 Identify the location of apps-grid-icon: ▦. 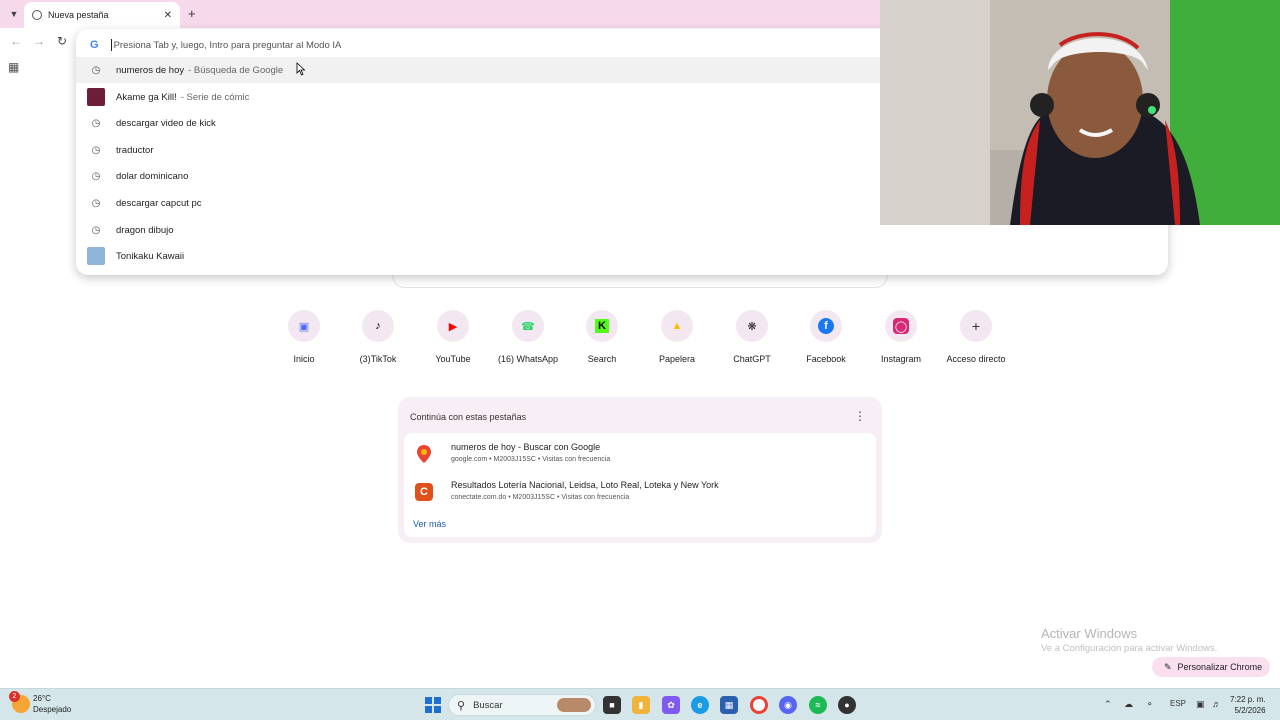
(13, 67).